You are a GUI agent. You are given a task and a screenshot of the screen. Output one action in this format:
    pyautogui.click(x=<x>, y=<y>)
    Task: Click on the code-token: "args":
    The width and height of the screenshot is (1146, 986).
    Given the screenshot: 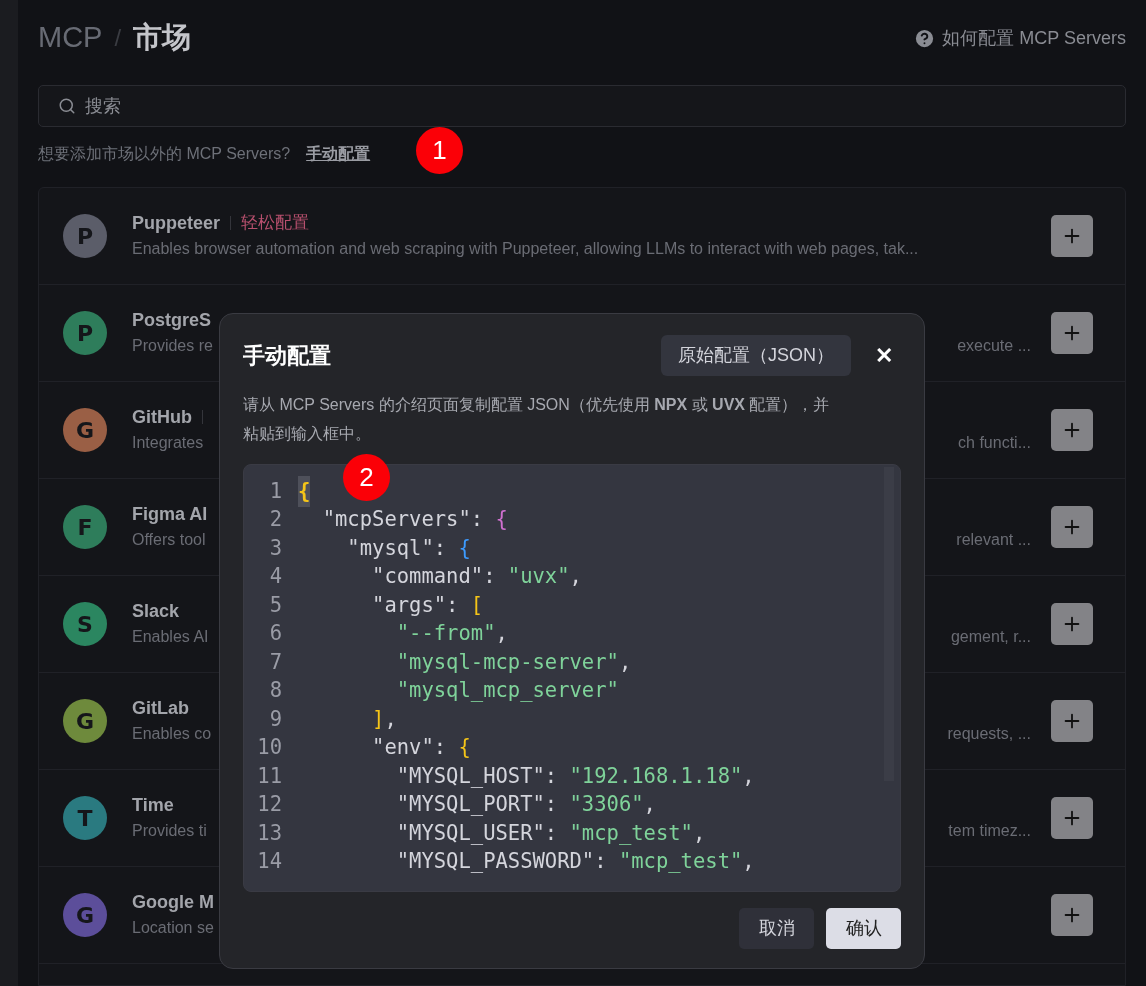 What is the action you would take?
    pyautogui.click(x=415, y=605)
    